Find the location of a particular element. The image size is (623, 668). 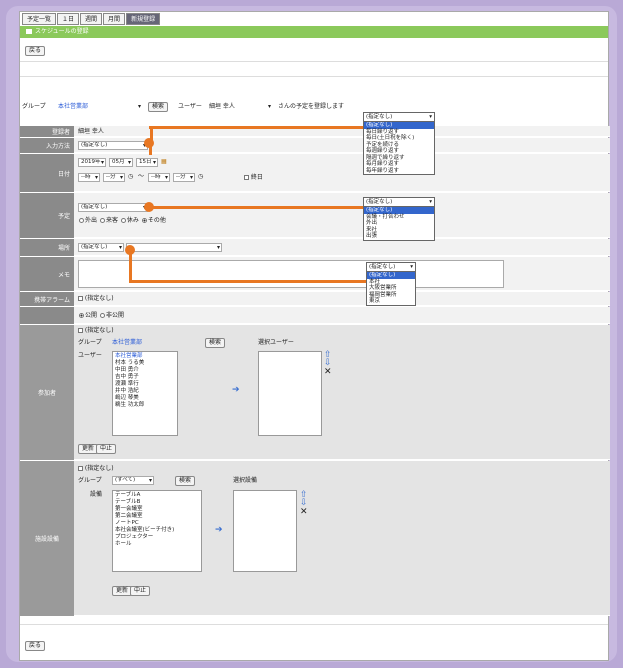

add-facility-arrow-icon: ➔ is located at coordinates (219, 530).